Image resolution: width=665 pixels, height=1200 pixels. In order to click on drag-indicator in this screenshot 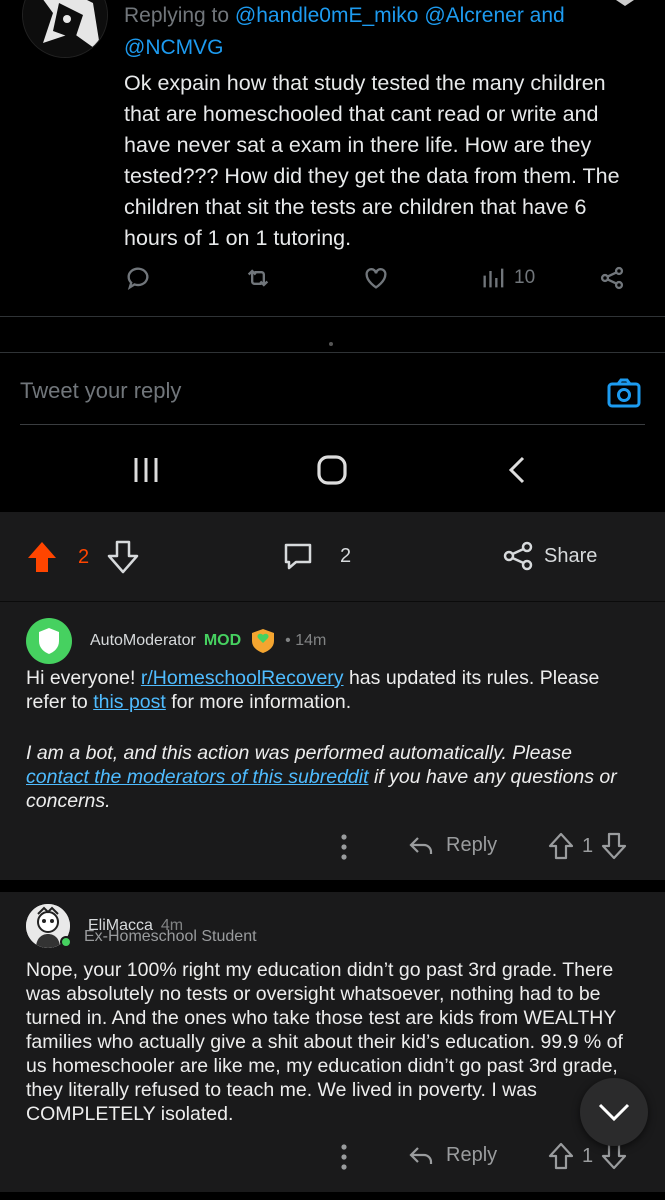, I will do `click(331, 344)`.